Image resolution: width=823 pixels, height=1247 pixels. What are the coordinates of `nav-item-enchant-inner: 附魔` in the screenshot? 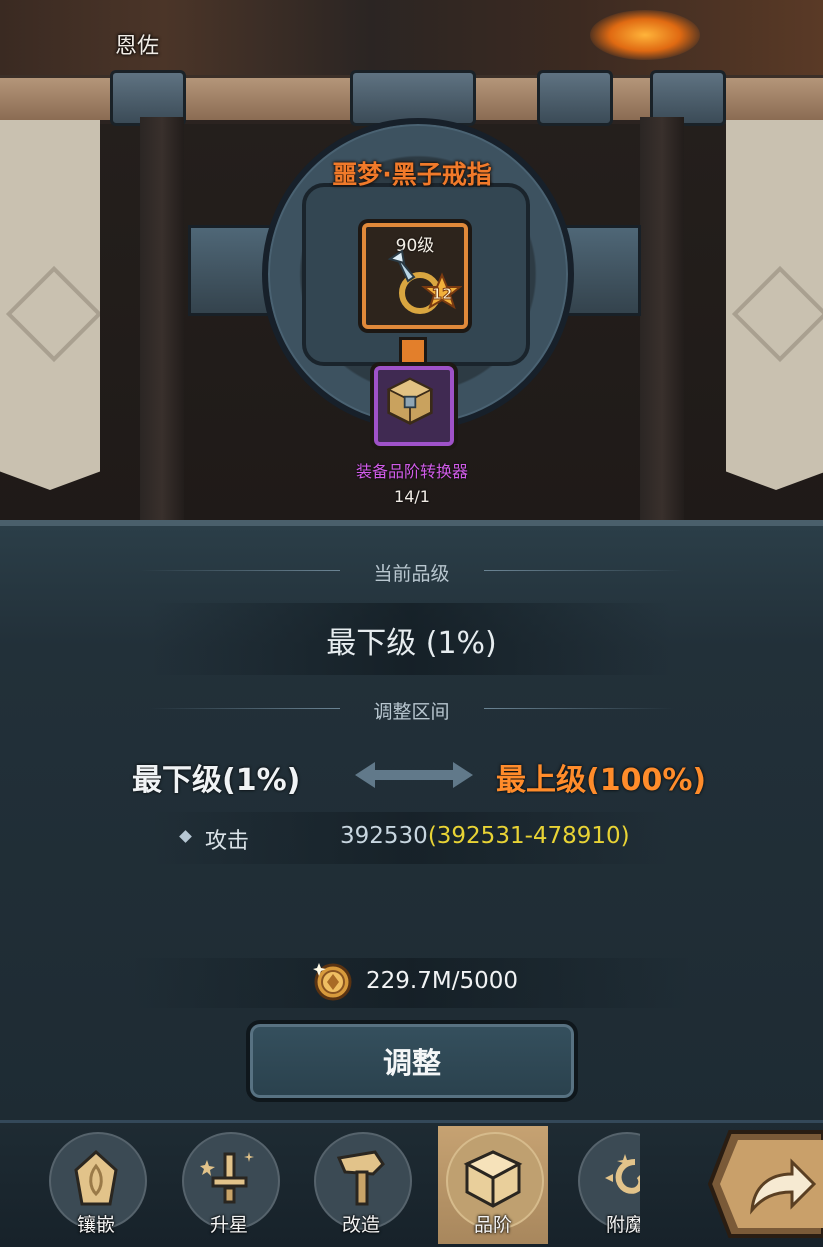 It's located at (605, 1185).